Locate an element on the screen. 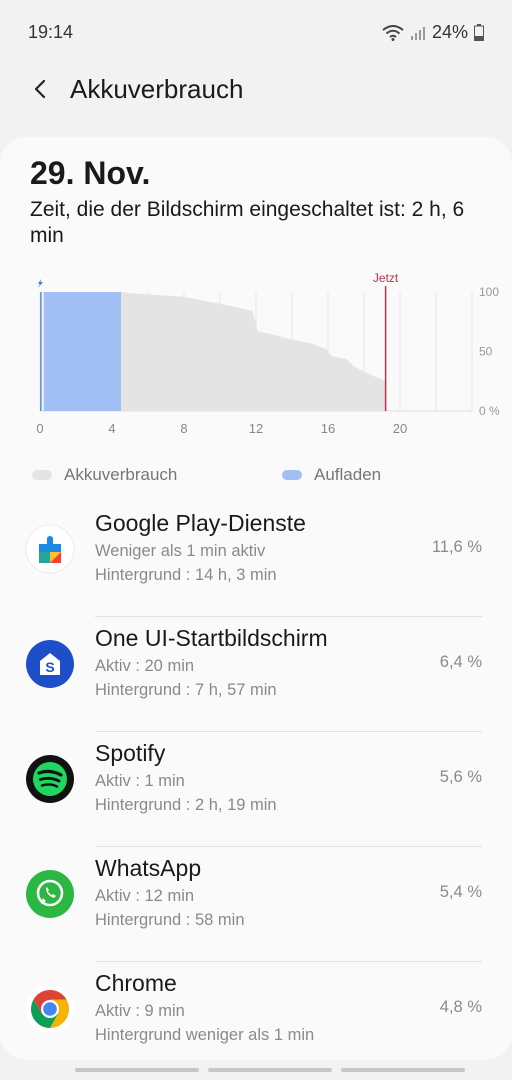 This screenshot has height=1080, width=512. app-usage-percent: 5,6 % is located at coordinates (460, 777).